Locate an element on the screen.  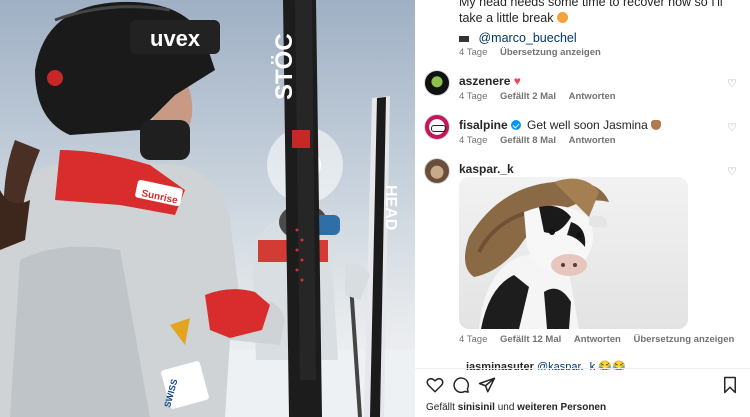
comment-username: kaspar._k is located at coordinates (486, 169).